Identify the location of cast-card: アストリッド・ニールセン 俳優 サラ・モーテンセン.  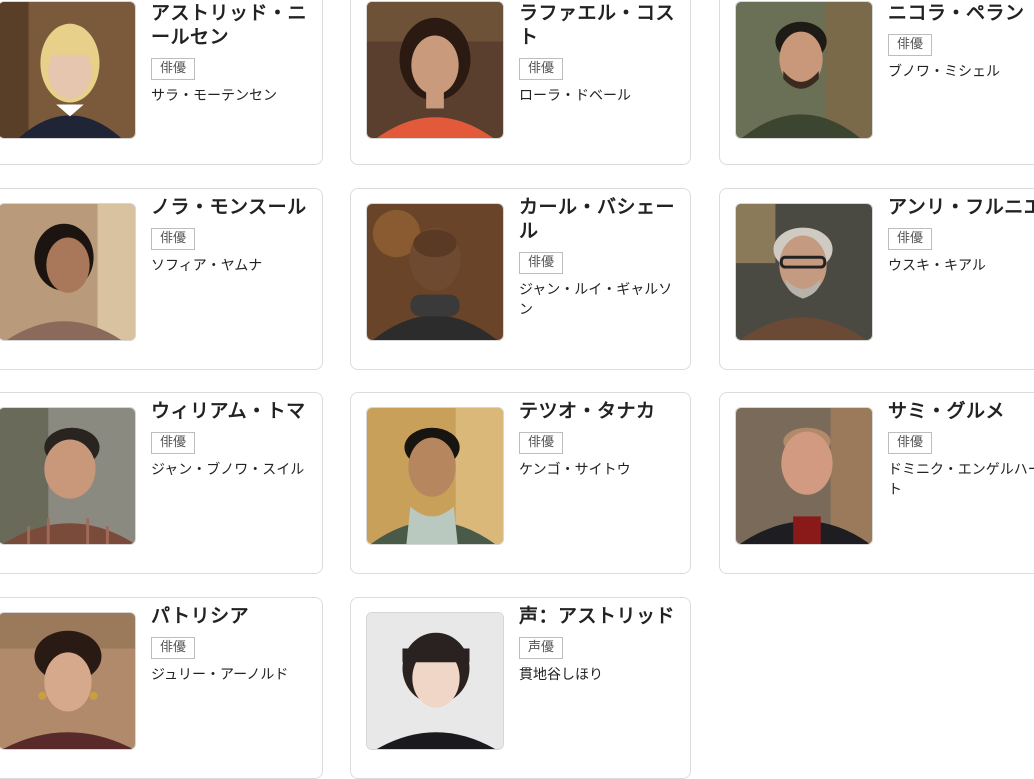
(161, 82).